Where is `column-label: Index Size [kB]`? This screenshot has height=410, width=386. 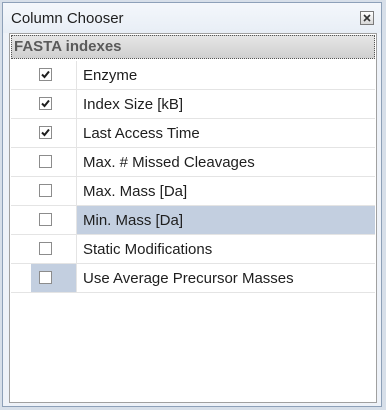
column-label: Index Size [kB] is located at coordinates (133, 104).